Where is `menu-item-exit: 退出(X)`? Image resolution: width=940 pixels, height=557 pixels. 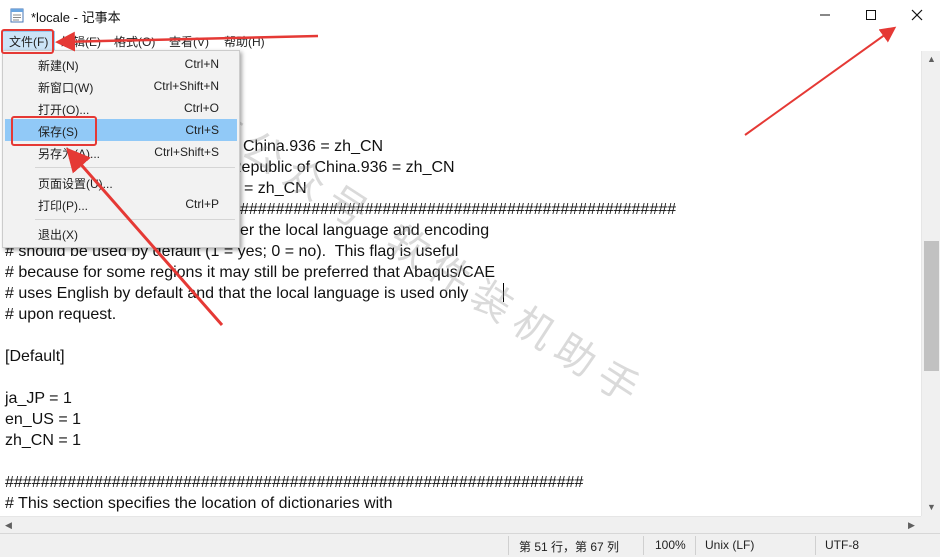 menu-item-exit: 退出(X) is located at coordinates (121, 233).